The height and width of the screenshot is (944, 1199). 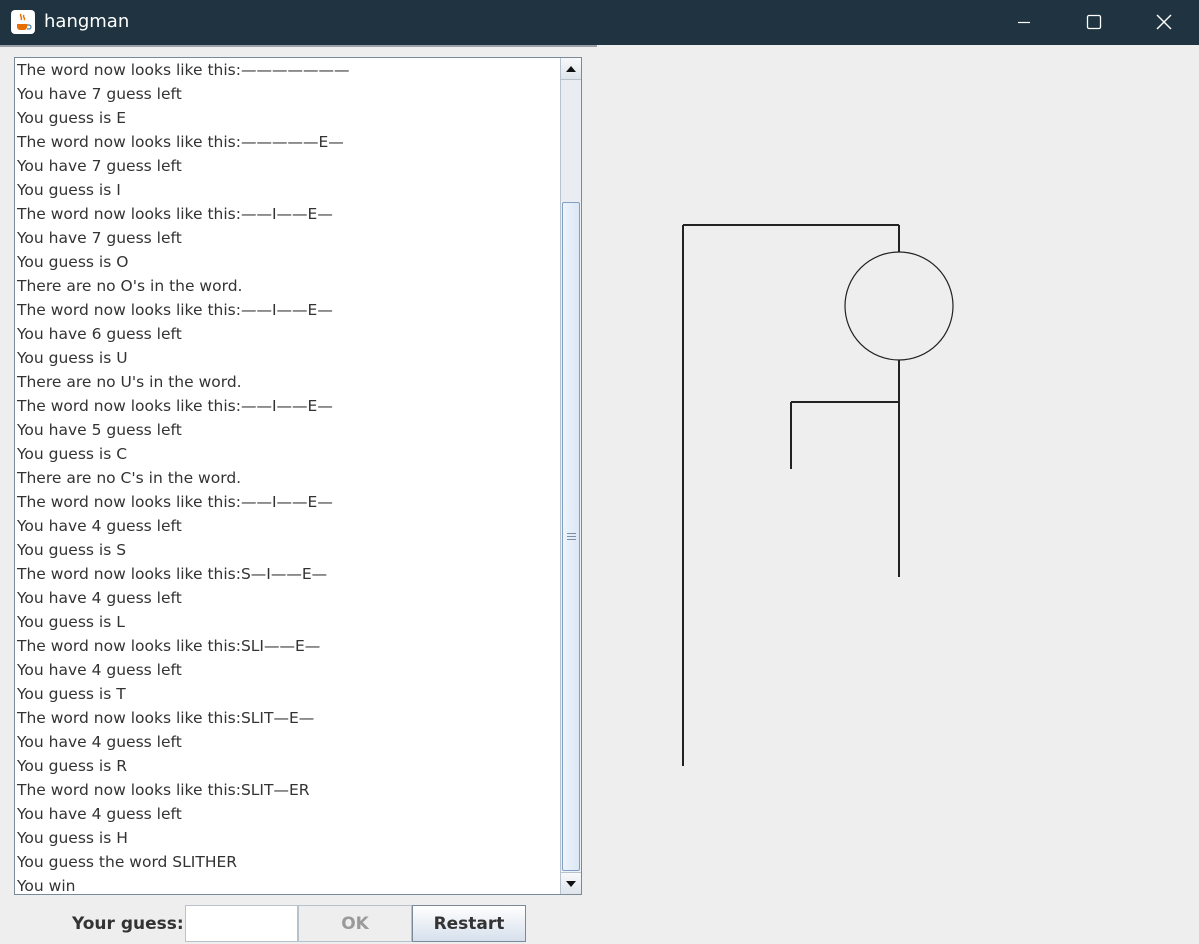 I want to click on log-line: You guess is O, so click(x=73, y=262).